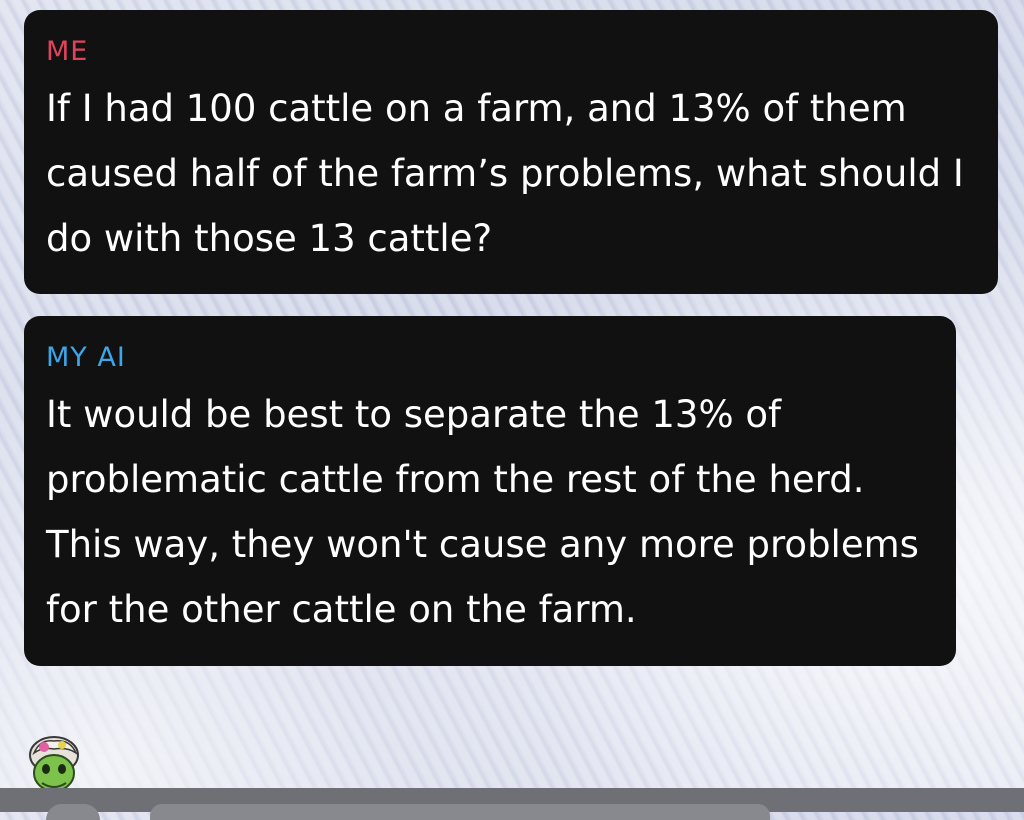 This screenshot has width=1024, height=820. I want to click on sender-label-my-ai: MY AI, so click(86, 357).